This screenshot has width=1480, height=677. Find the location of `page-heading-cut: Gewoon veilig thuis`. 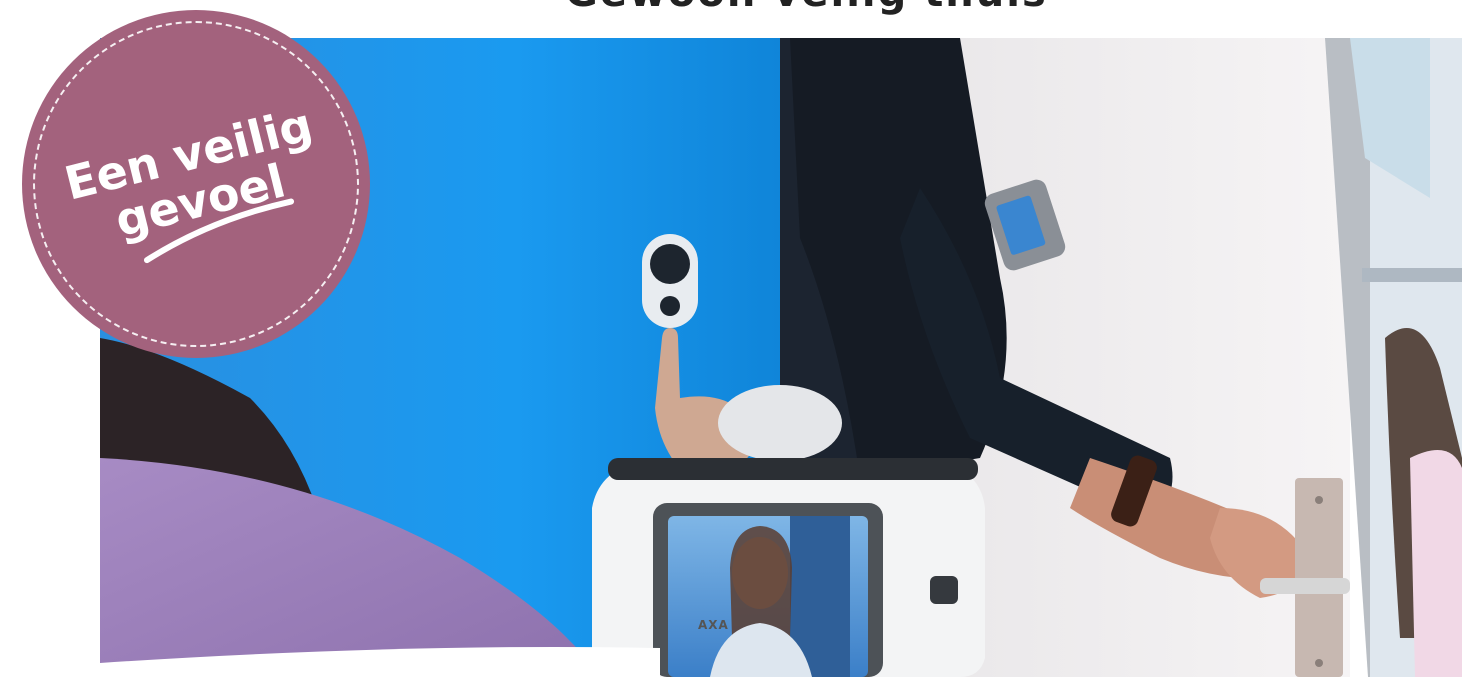

page-heading-cut: Gewoon veilig thuis is located at coordinates (806, 8).